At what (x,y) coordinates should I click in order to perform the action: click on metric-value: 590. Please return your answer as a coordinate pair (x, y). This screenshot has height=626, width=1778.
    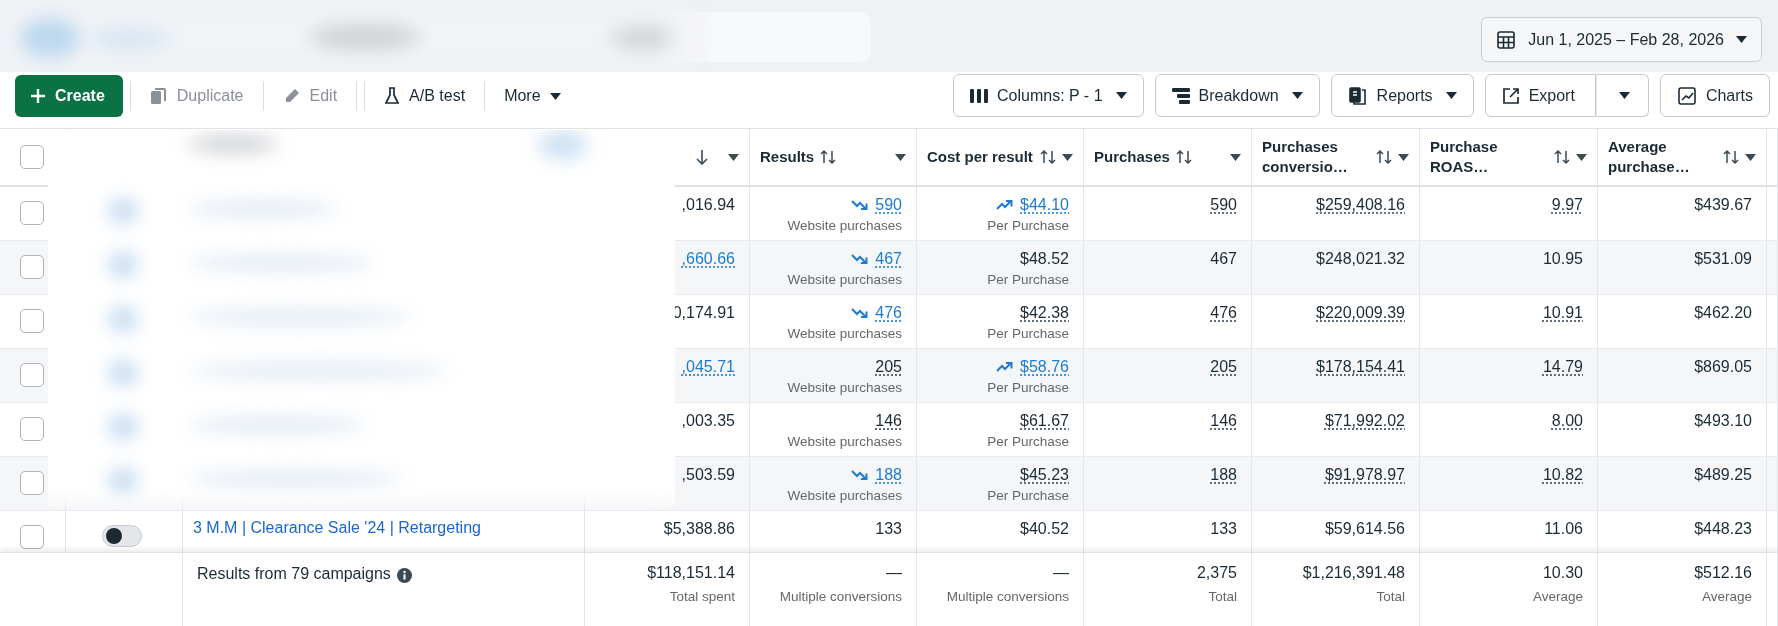
    Looking at the image, I should click on (1223, 205).